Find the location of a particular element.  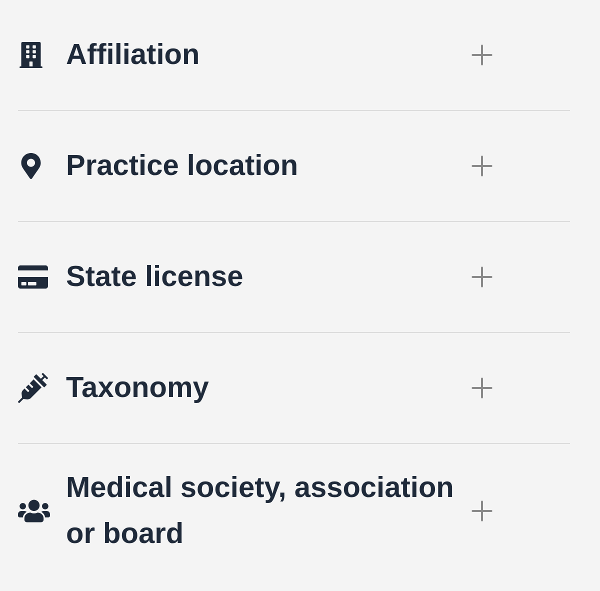

section-title: Medical society, association or board is located at coordinates (260, 511).